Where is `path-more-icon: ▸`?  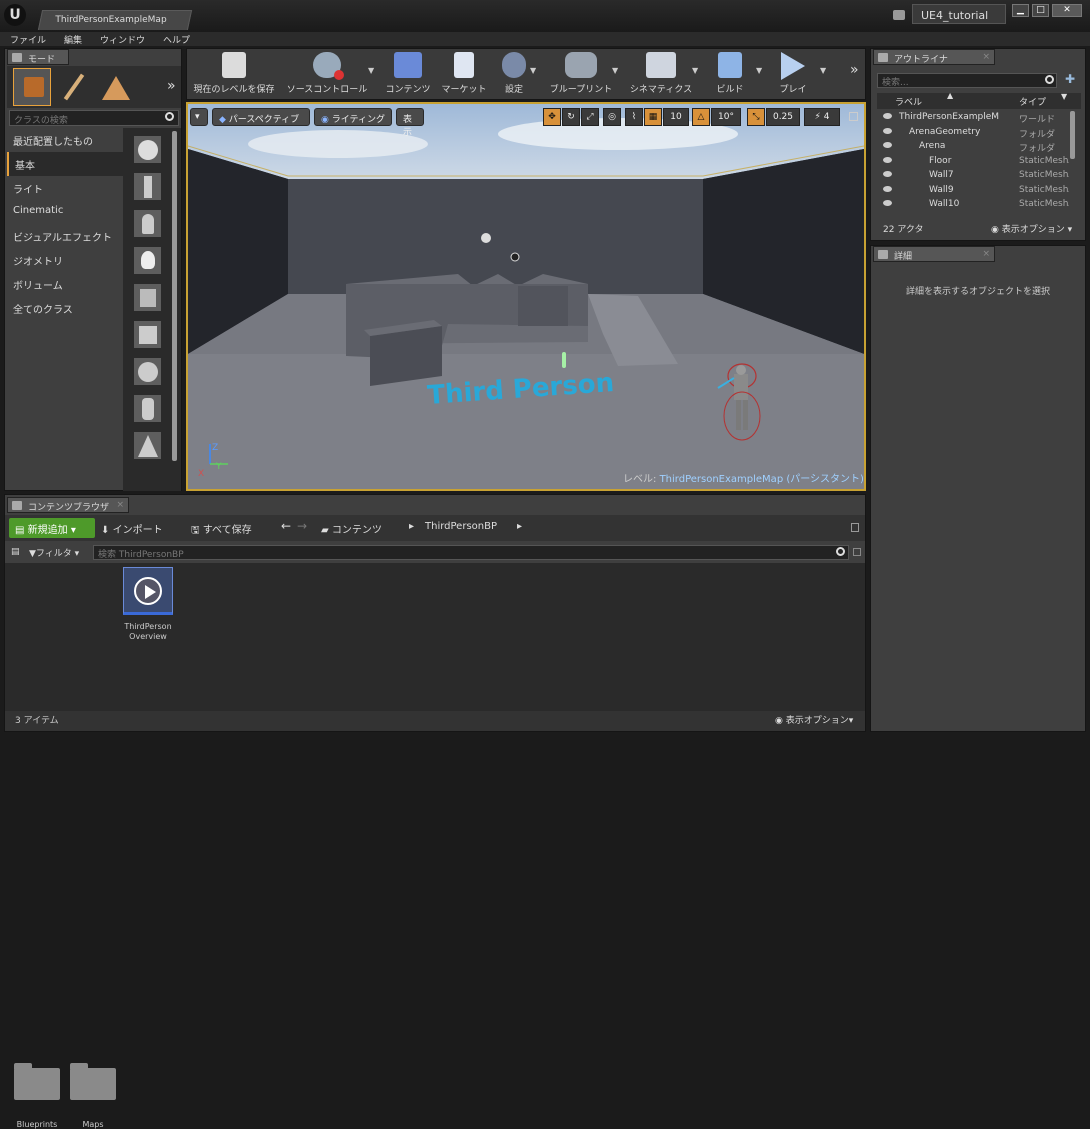
path-more-icon: ▸ is located at coordinates (519, 526).